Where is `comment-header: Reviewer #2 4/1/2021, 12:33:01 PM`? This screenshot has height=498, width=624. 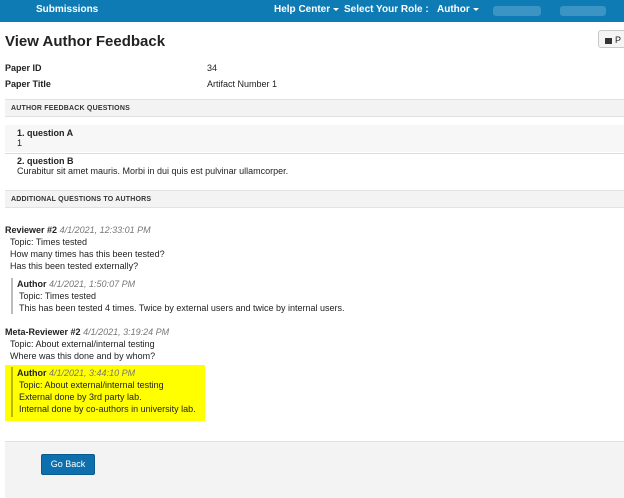 comment-header: Reviewer #2 4/1/2021, 12:33:01 PM is located at coordinates (78, 230).